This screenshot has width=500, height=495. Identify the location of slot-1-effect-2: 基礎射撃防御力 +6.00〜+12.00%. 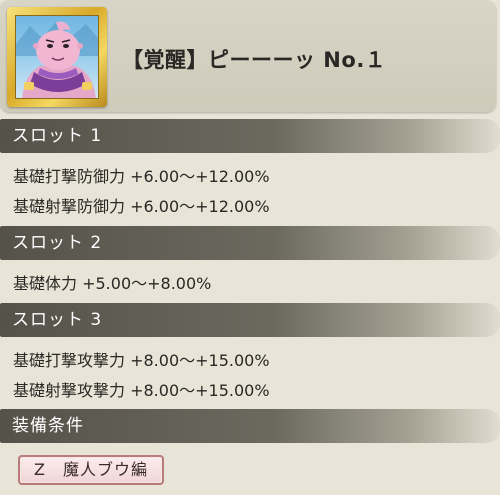
(141, 206).